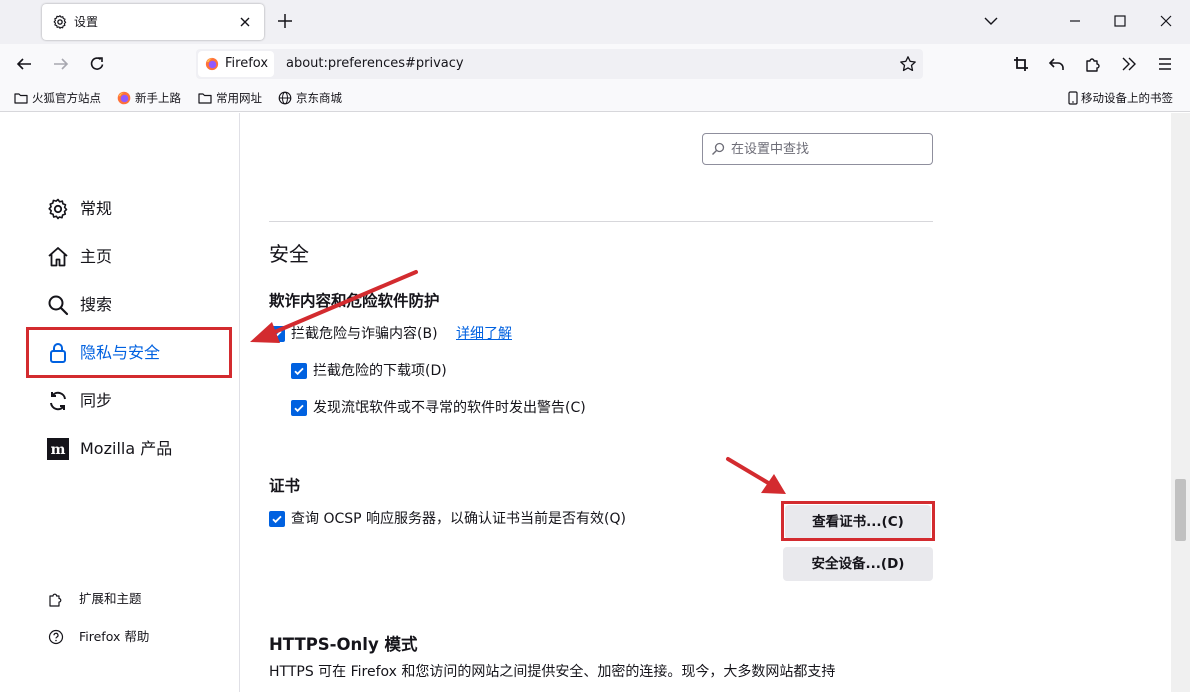  I want to click on learn-more-link: 详细了解, so click(484, 334).